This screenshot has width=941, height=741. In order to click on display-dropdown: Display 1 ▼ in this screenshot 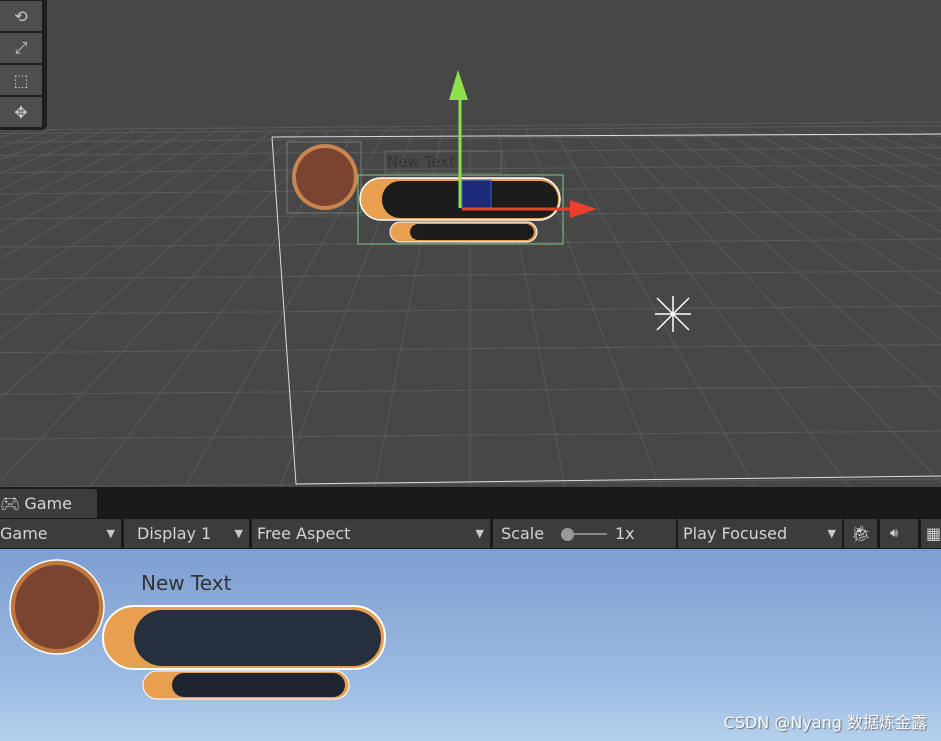, I will do `click(186, 533)`.